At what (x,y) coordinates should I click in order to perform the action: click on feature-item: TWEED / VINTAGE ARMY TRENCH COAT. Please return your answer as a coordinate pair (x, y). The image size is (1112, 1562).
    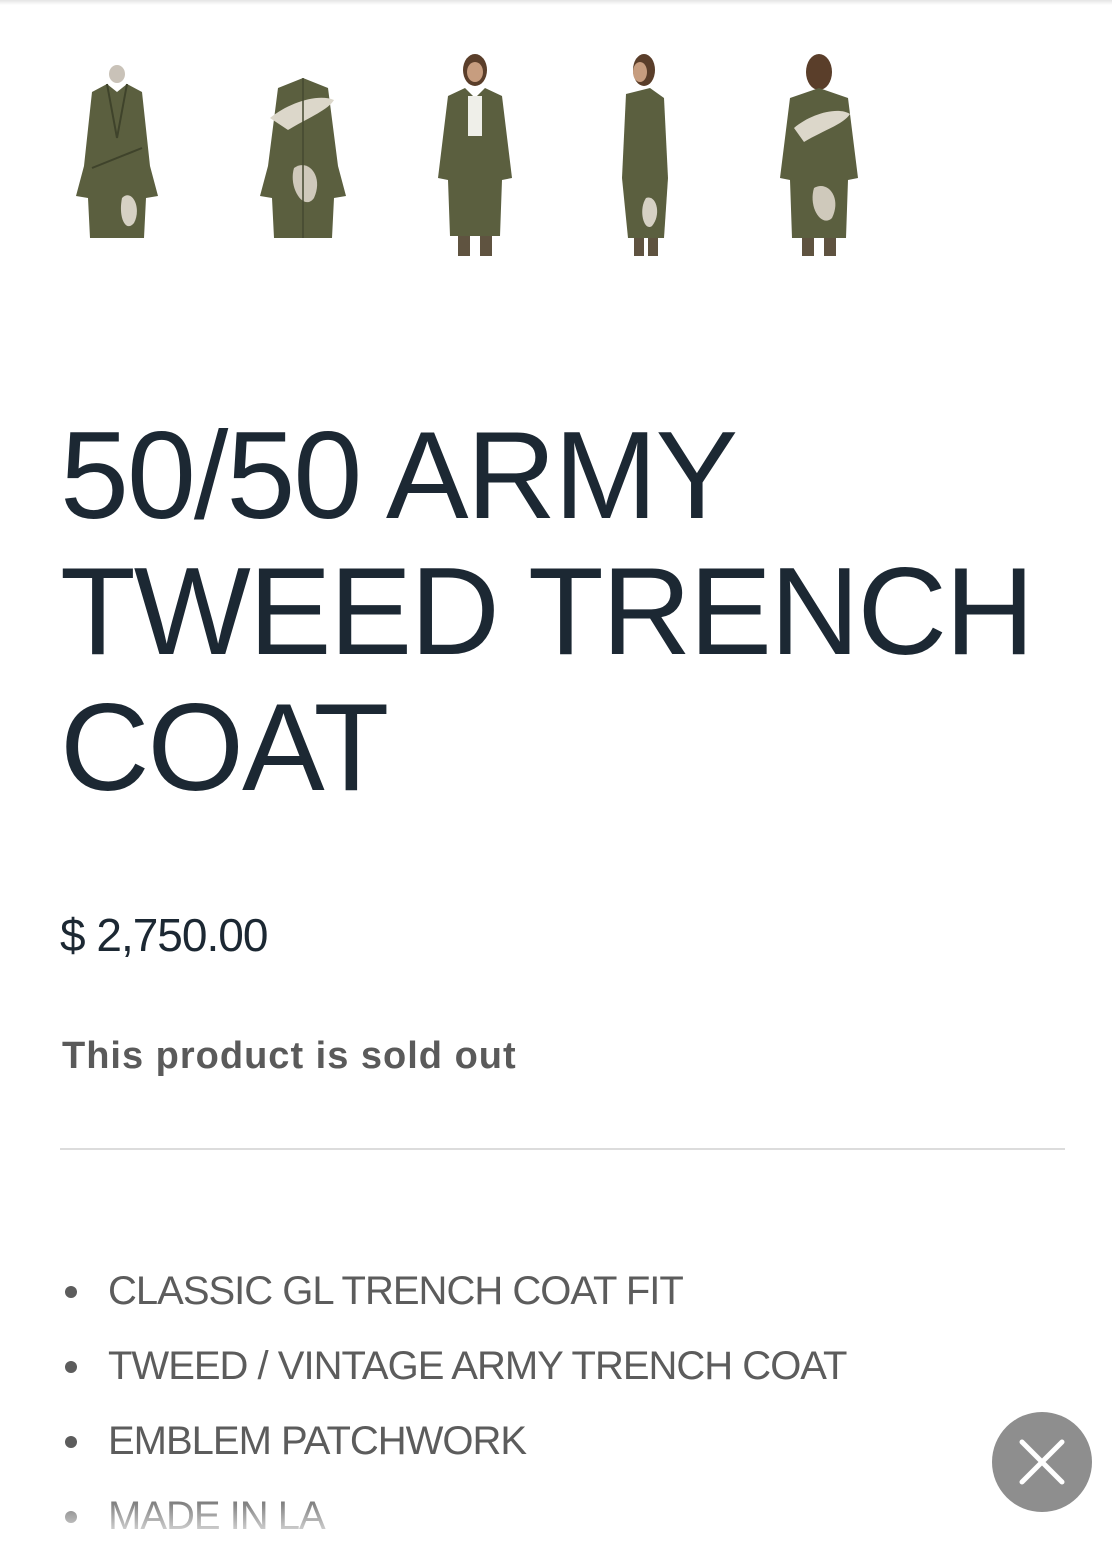
    Looking at the image, I should click on (453, 1374).